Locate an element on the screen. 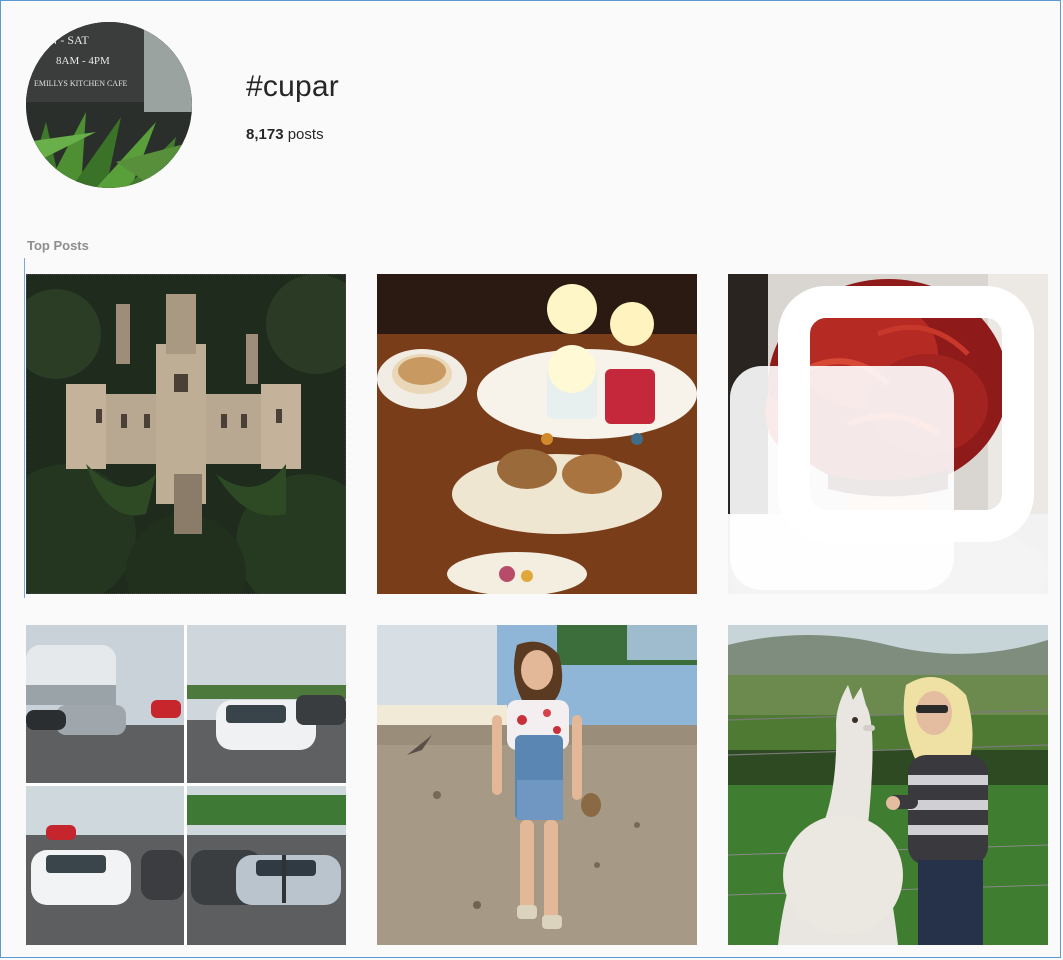 The image size is (1063, 960). svg-text: EMILLYS KITCHEN CAFE is located at coordinates (81, 83).